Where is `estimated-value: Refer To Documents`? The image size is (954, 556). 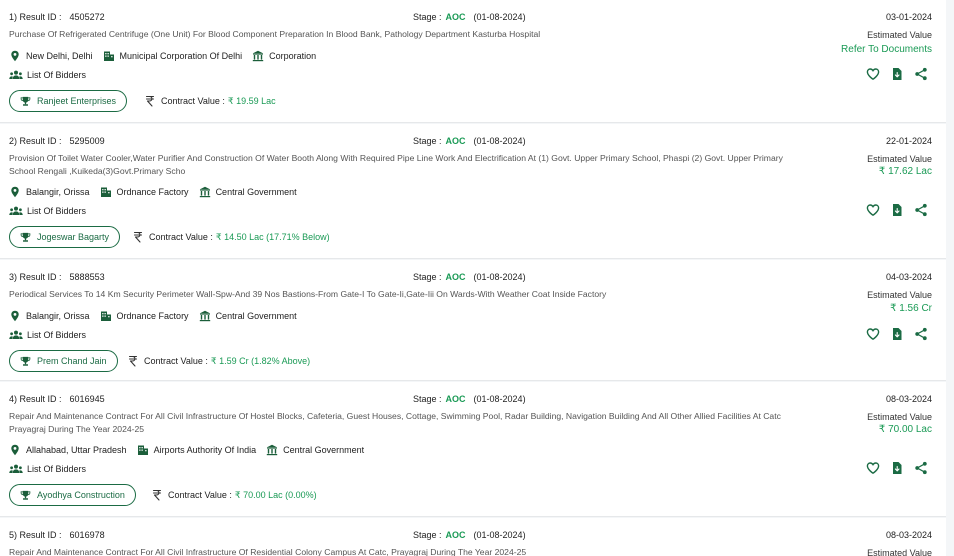
estimated-value: Refer To Documents is located at coordinates (886, 49).